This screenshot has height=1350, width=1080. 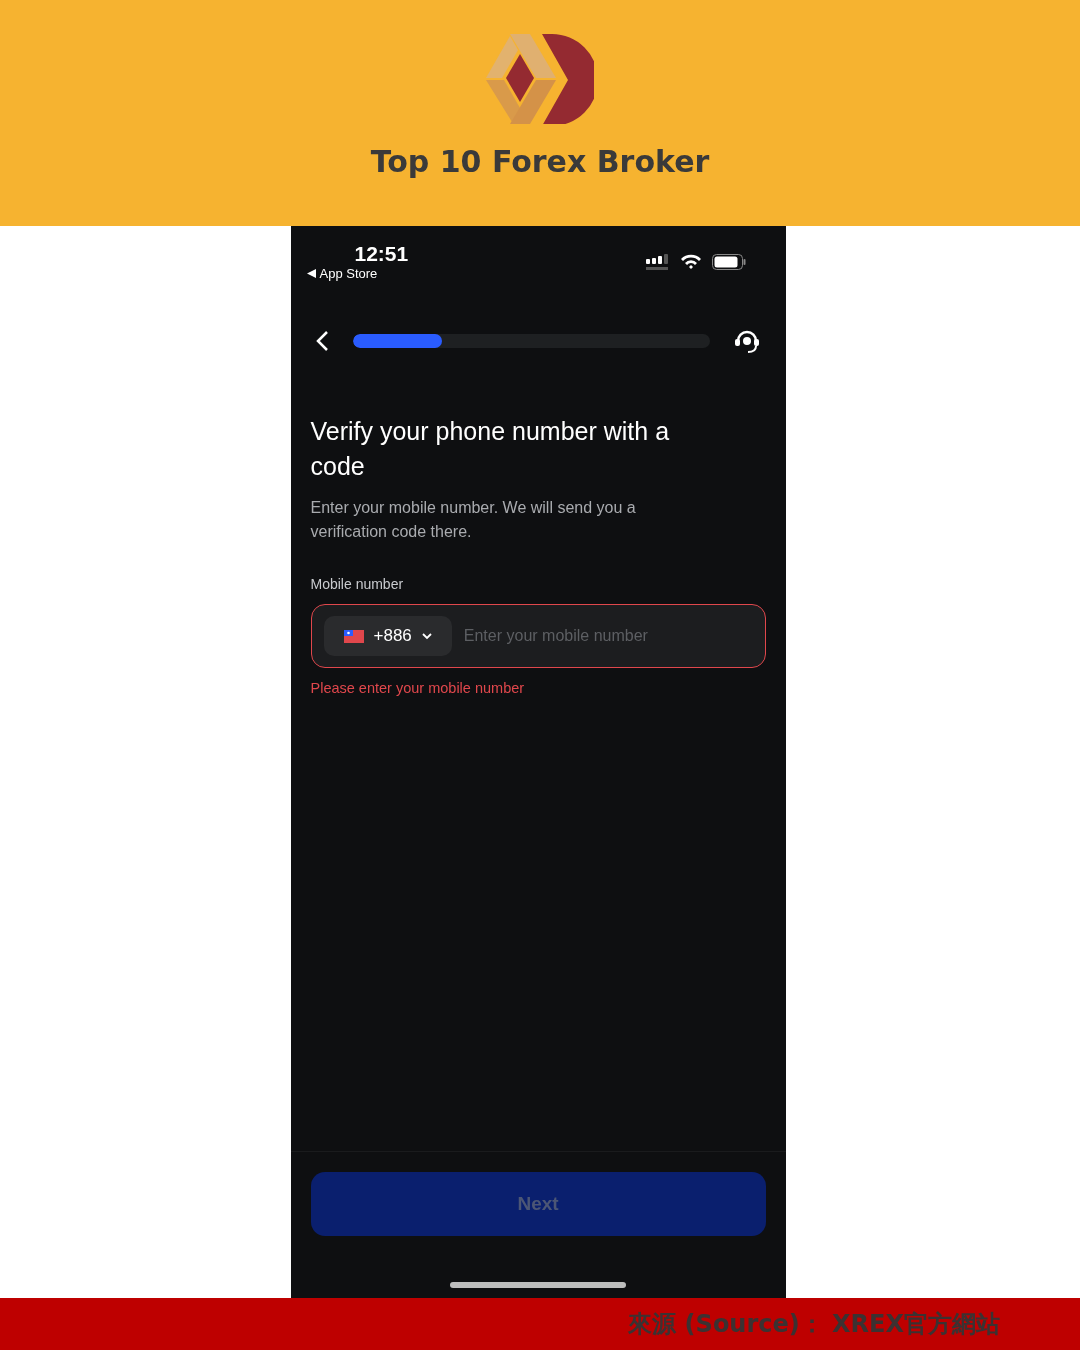 What do you see at coordinates (657, 262) in the screenshot?
I see `signal-icon` at bounding box center [657, 262].